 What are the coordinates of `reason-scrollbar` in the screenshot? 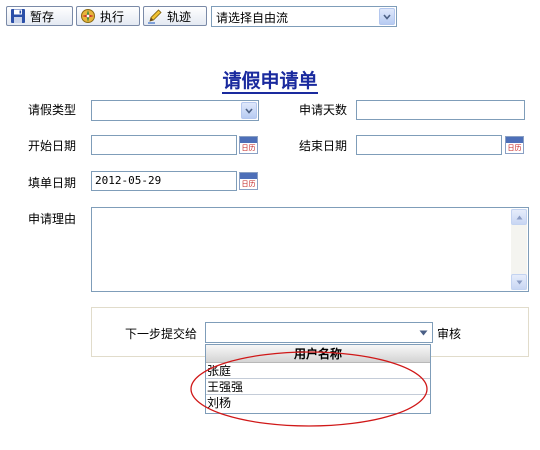 It's located at (519, 249).